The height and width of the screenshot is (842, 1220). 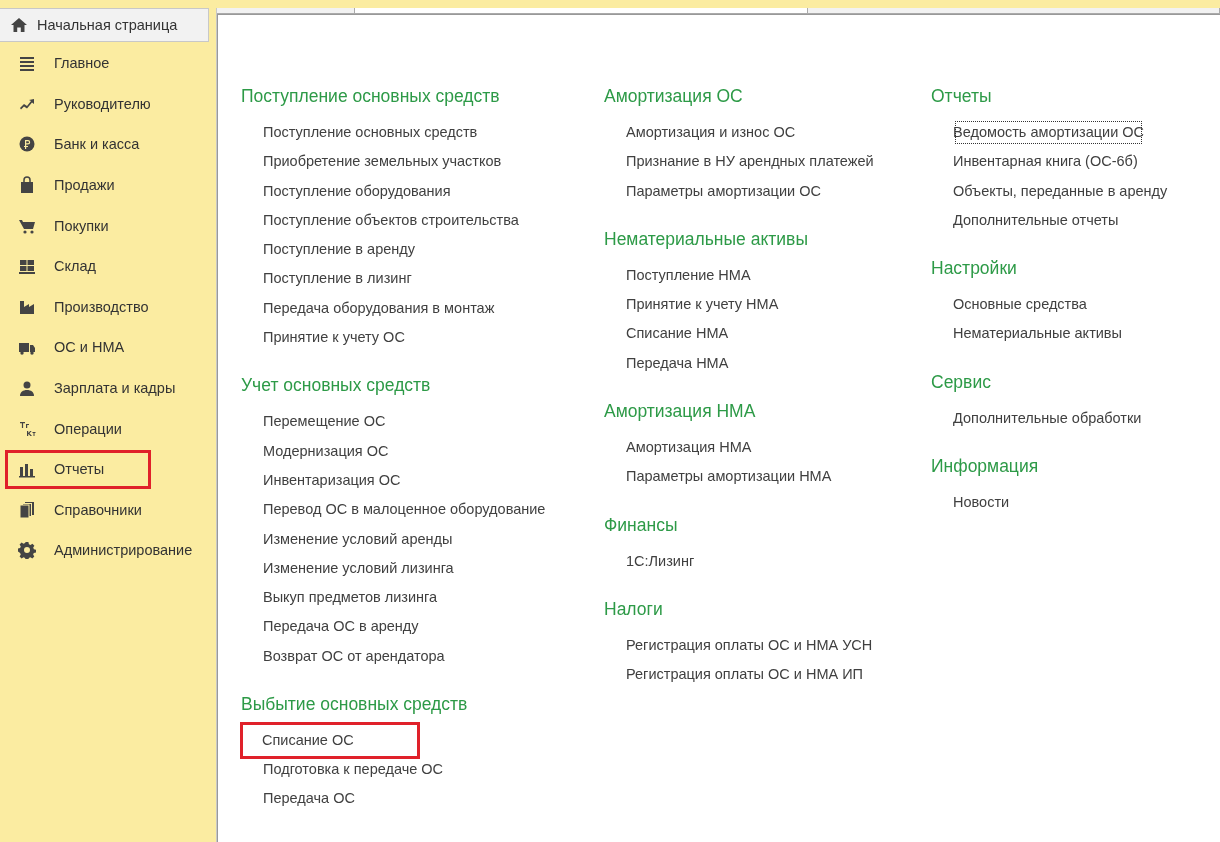 I want to click on home-tab: Начальная страница, so click(x=104, y=25).